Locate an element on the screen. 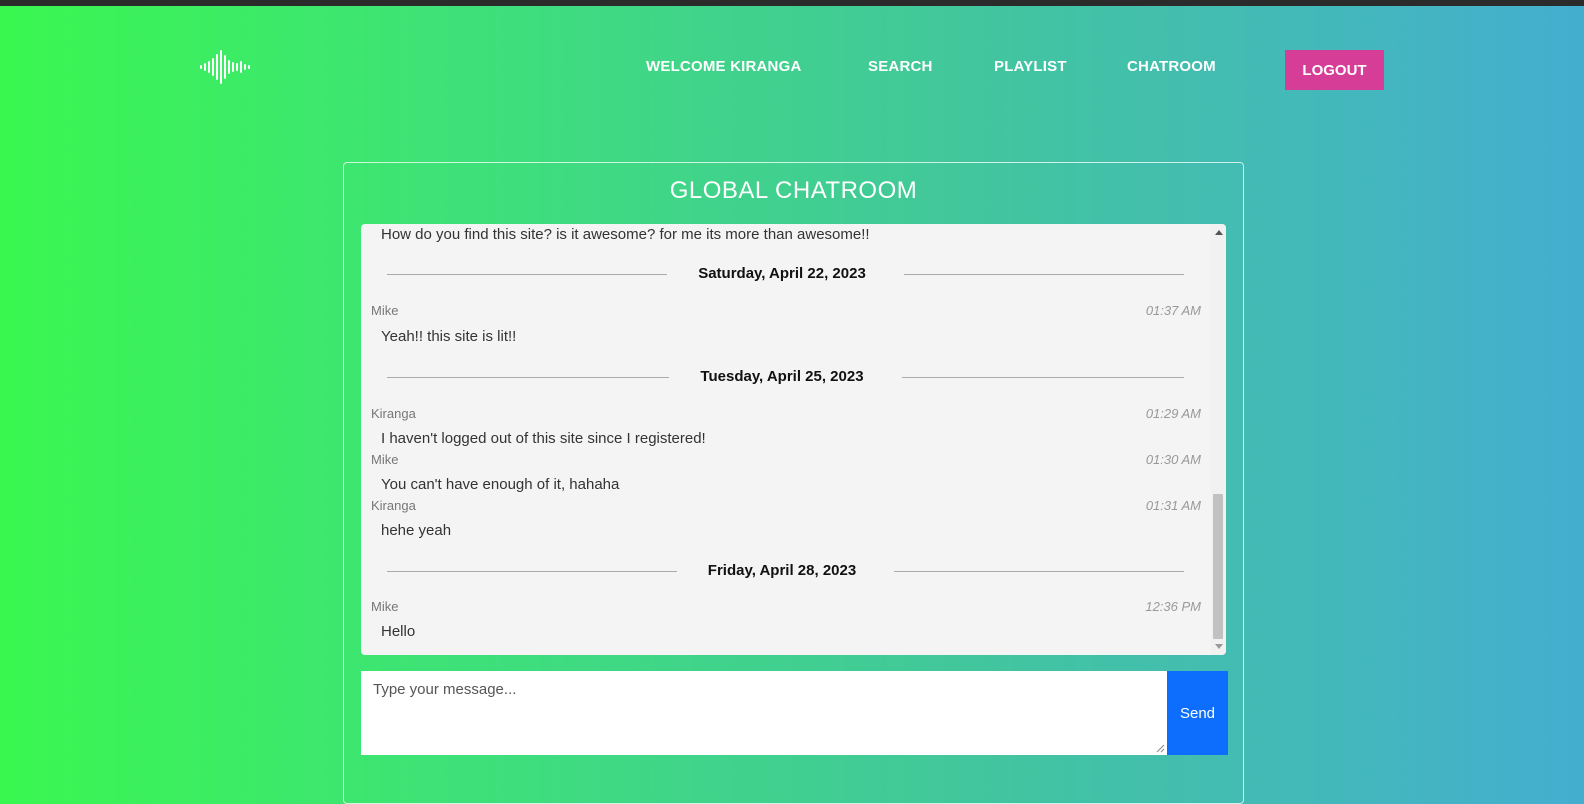 This screenshot has height=804, width=1584. date-label: Friday, April 28, 2023 is located at coordinates (782, 570).